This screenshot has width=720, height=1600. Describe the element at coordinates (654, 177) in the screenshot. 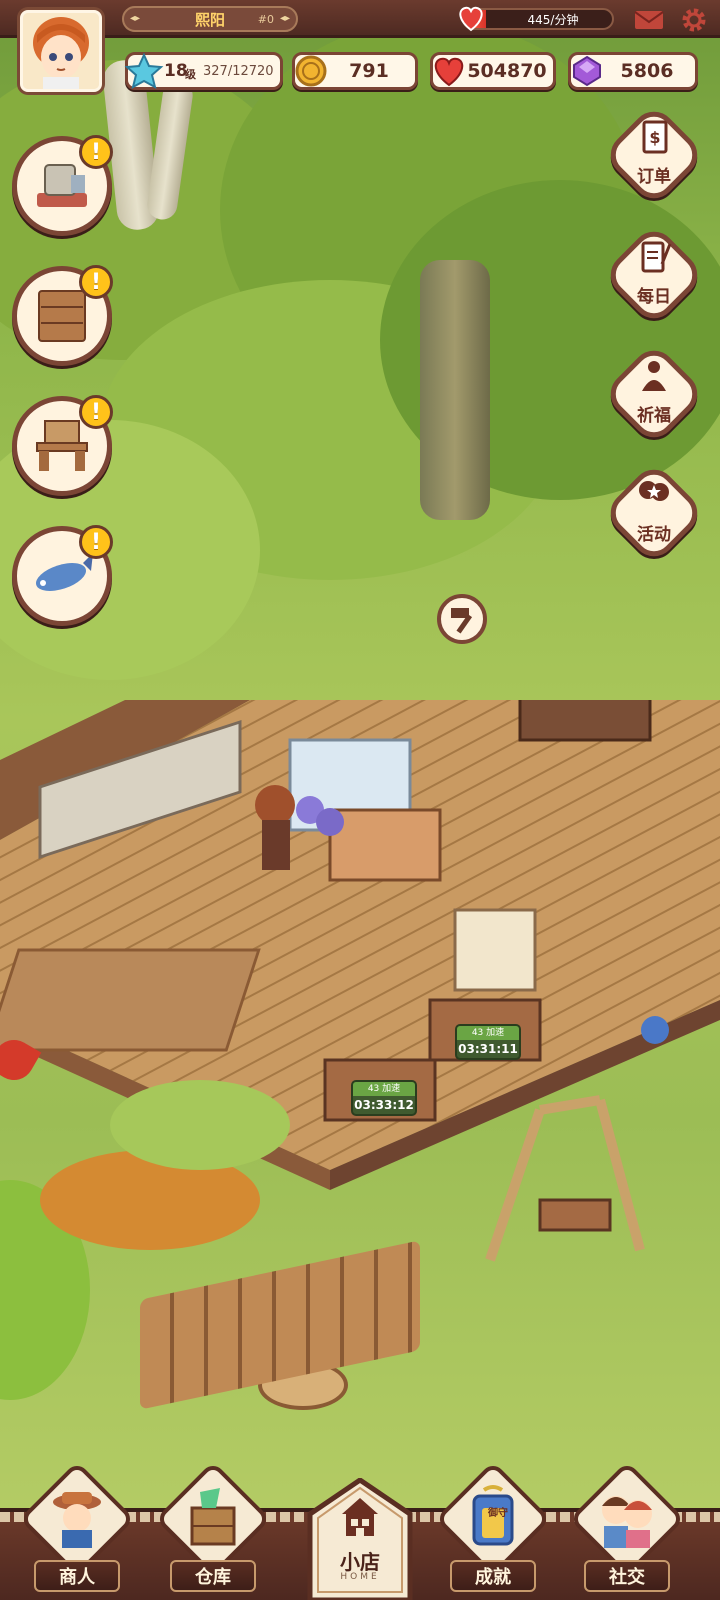

I see `orders-label: 订单` at that location.